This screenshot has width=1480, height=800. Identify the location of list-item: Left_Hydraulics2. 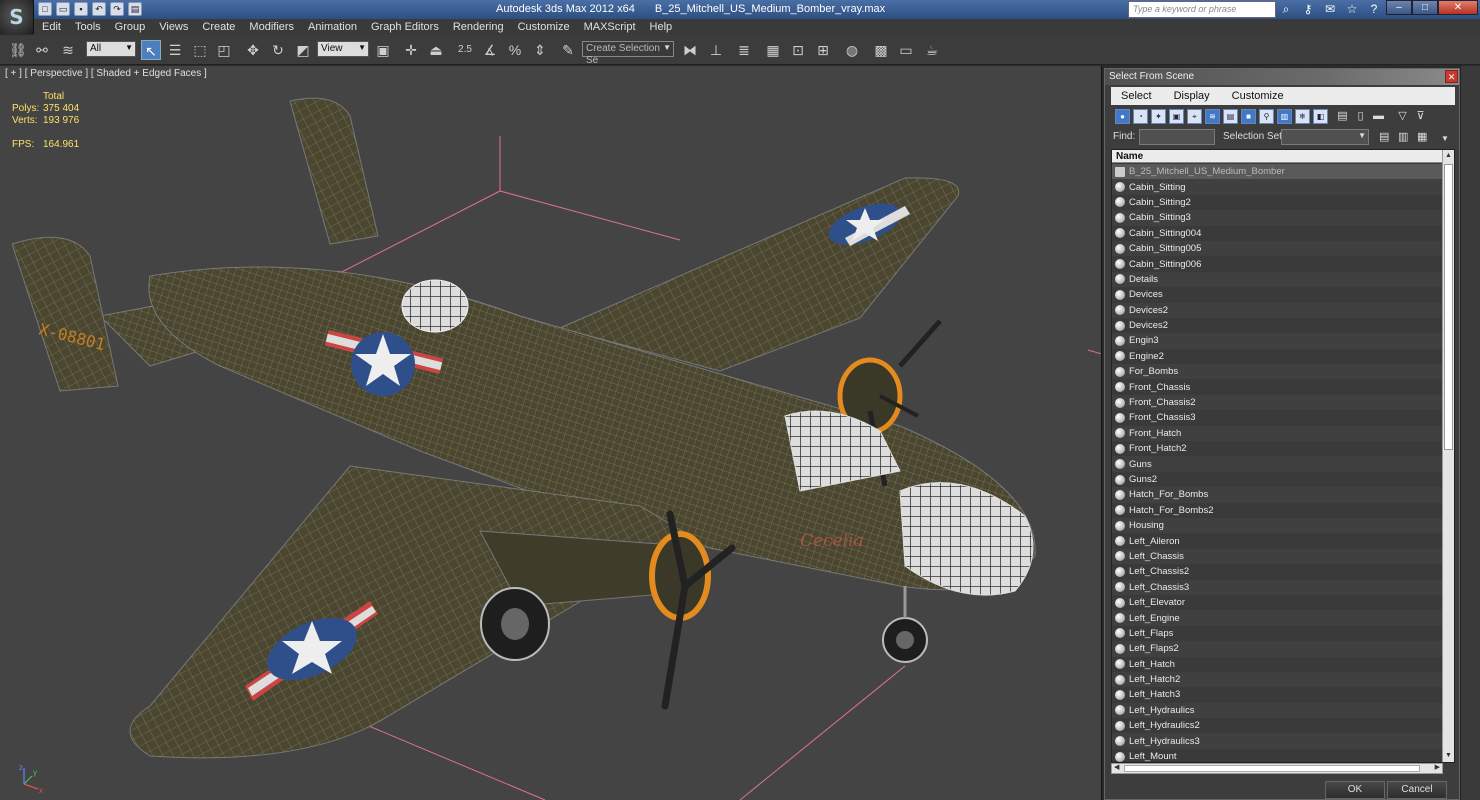
(1277, 725).